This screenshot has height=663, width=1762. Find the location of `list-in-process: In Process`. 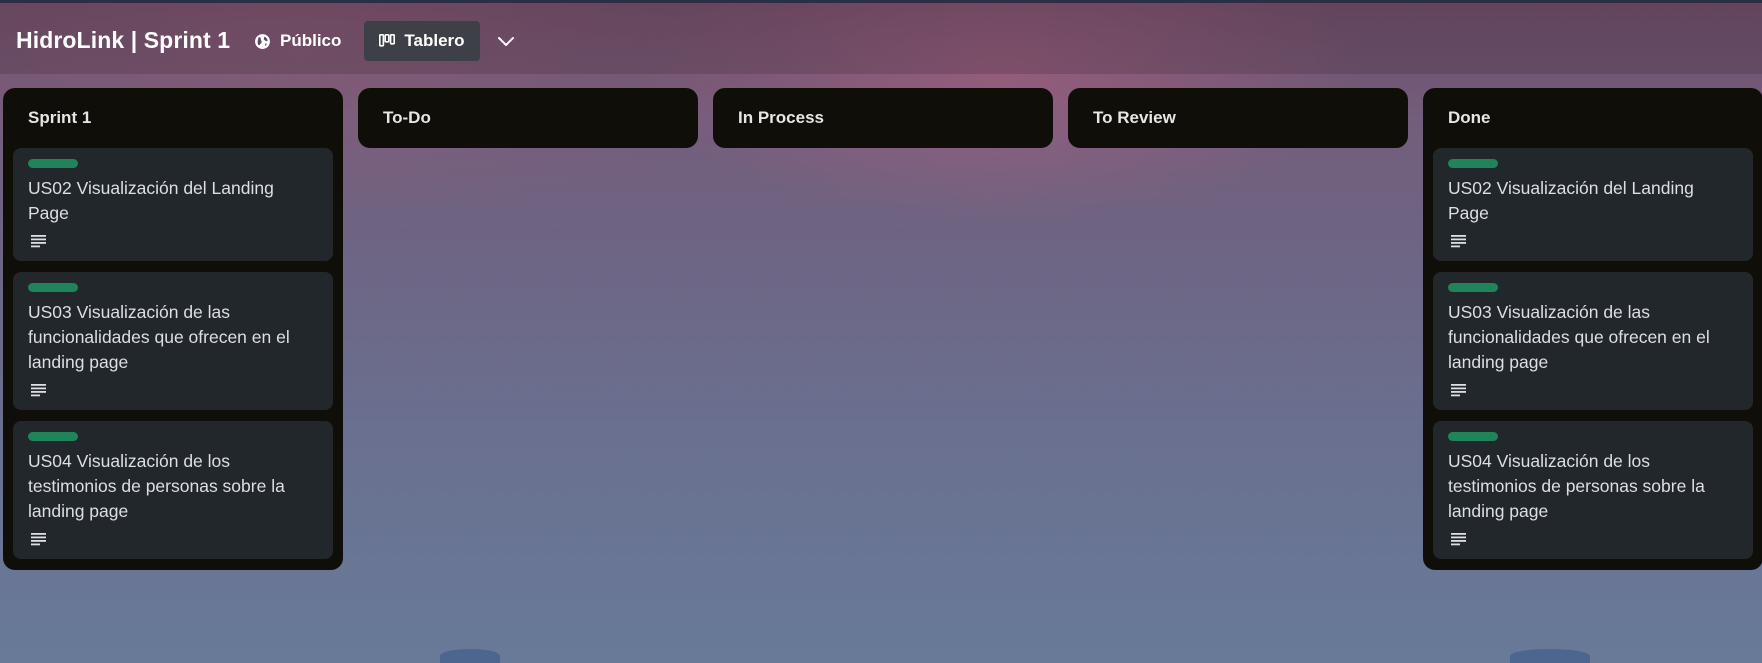

list-in-process: In Process is located at coordinates (883, 118).